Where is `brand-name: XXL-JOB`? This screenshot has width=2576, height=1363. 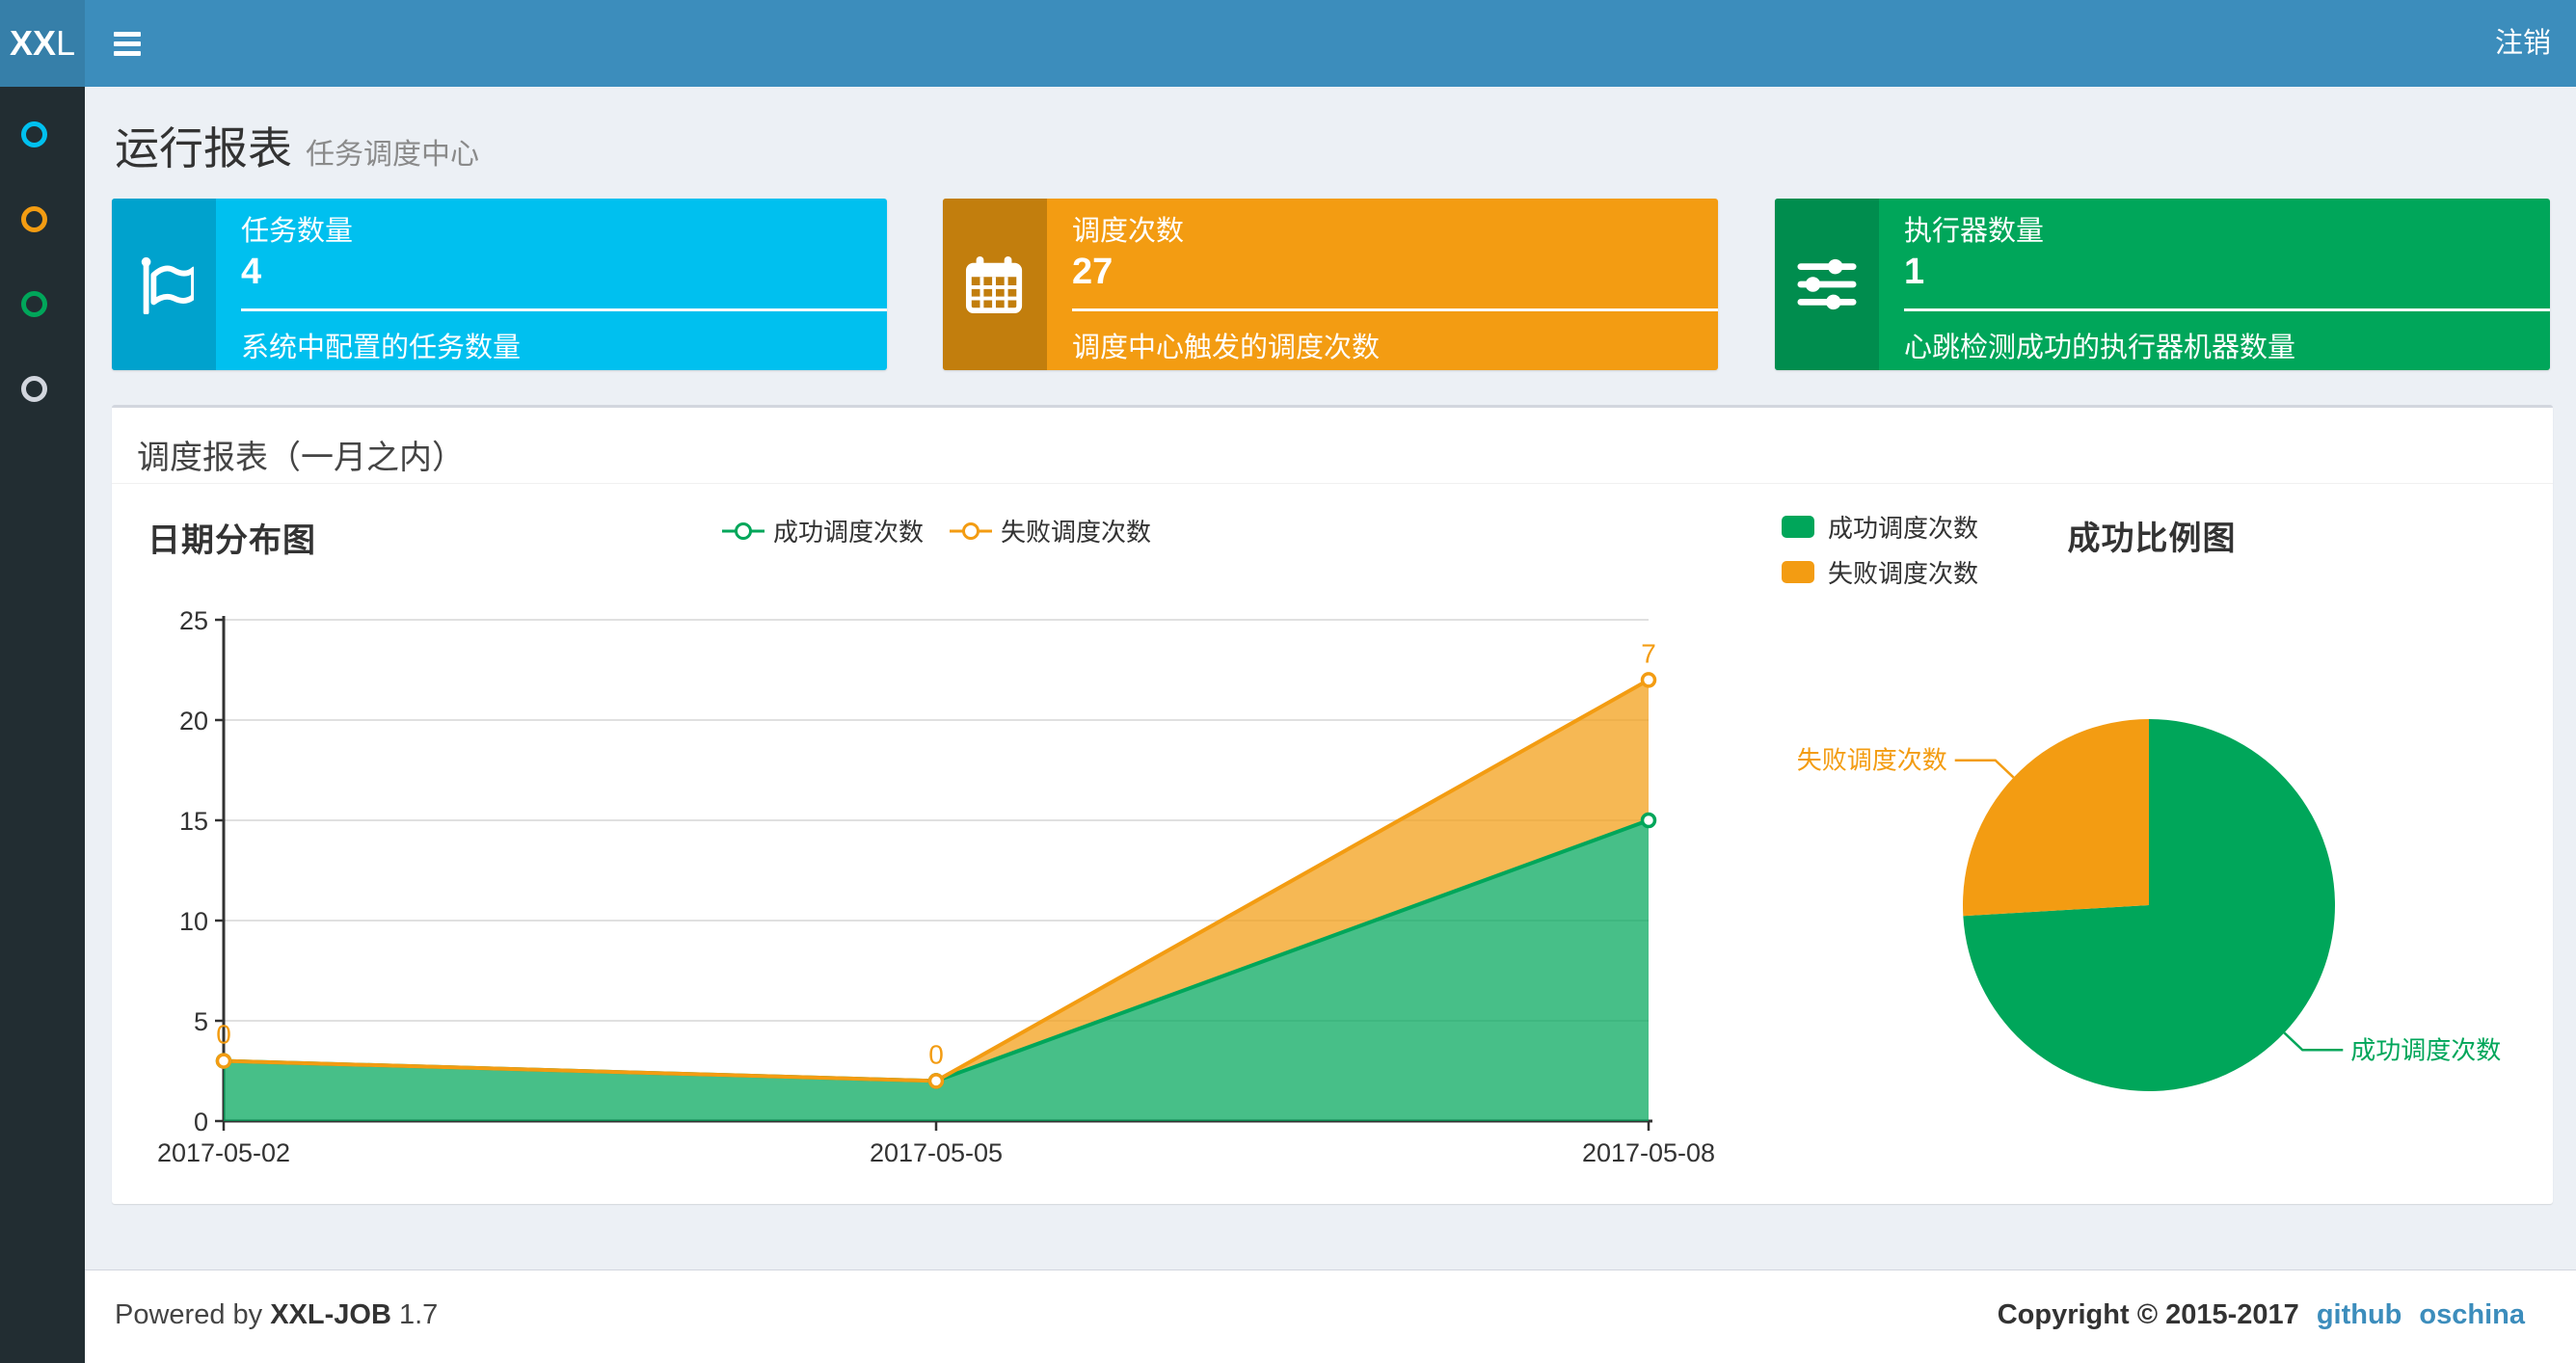
brand-name: XXL-JOB is located at coordinates (331, 1314).